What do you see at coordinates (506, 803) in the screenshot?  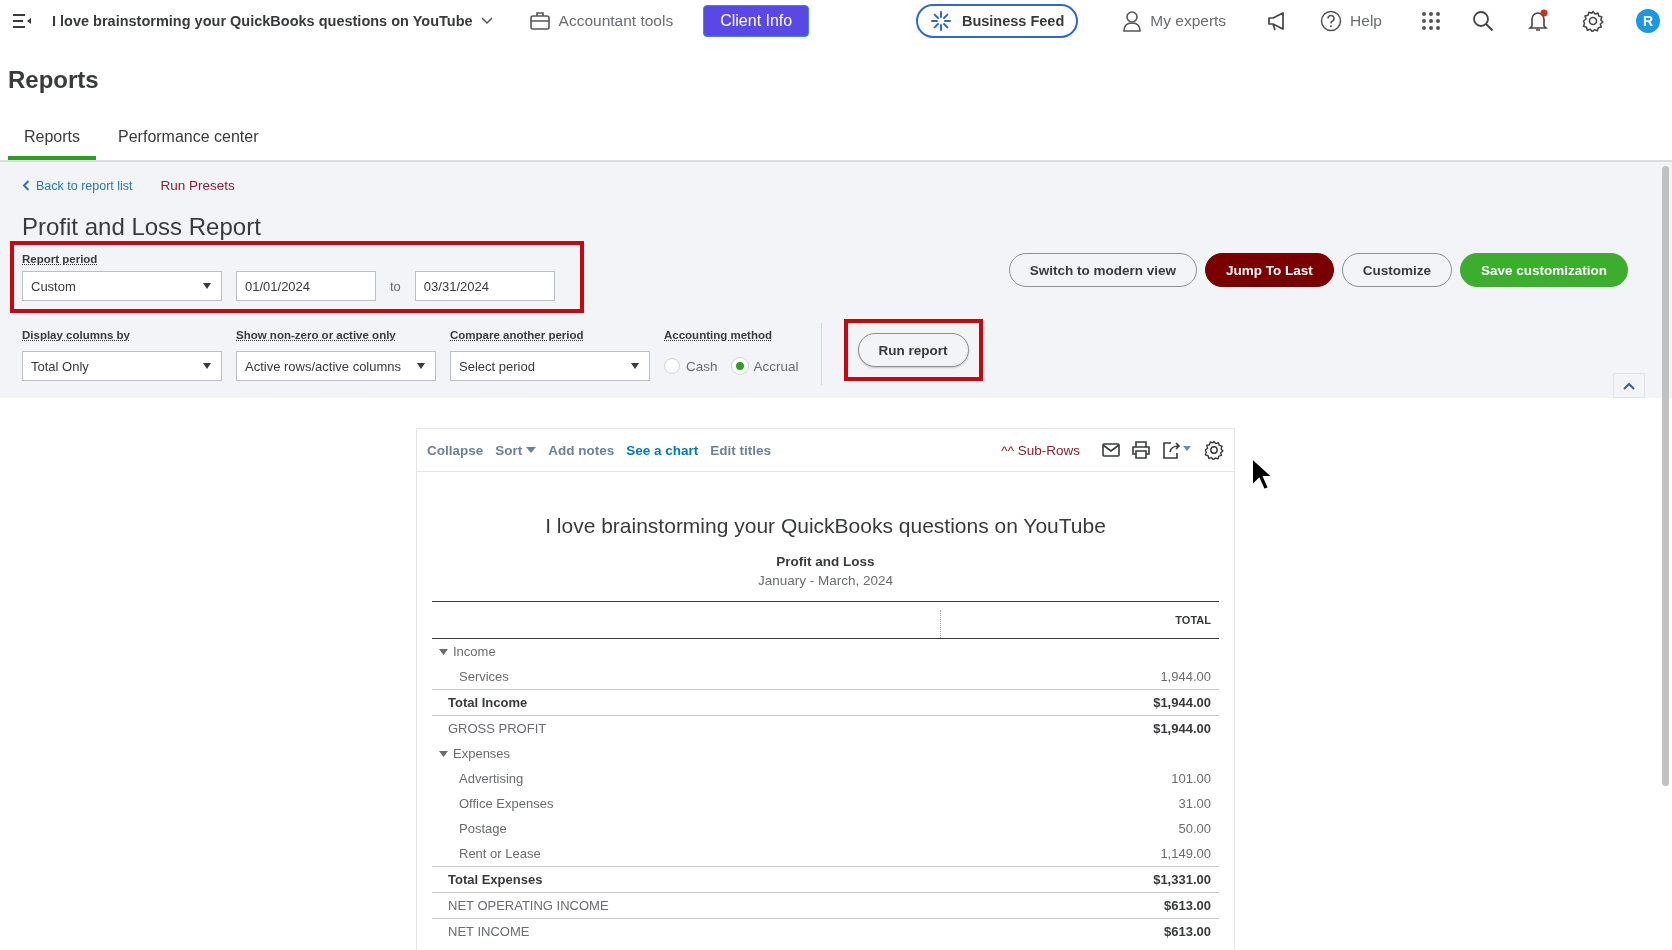 I see `row-label: Office Expenses` at bounding box center [506, 803].